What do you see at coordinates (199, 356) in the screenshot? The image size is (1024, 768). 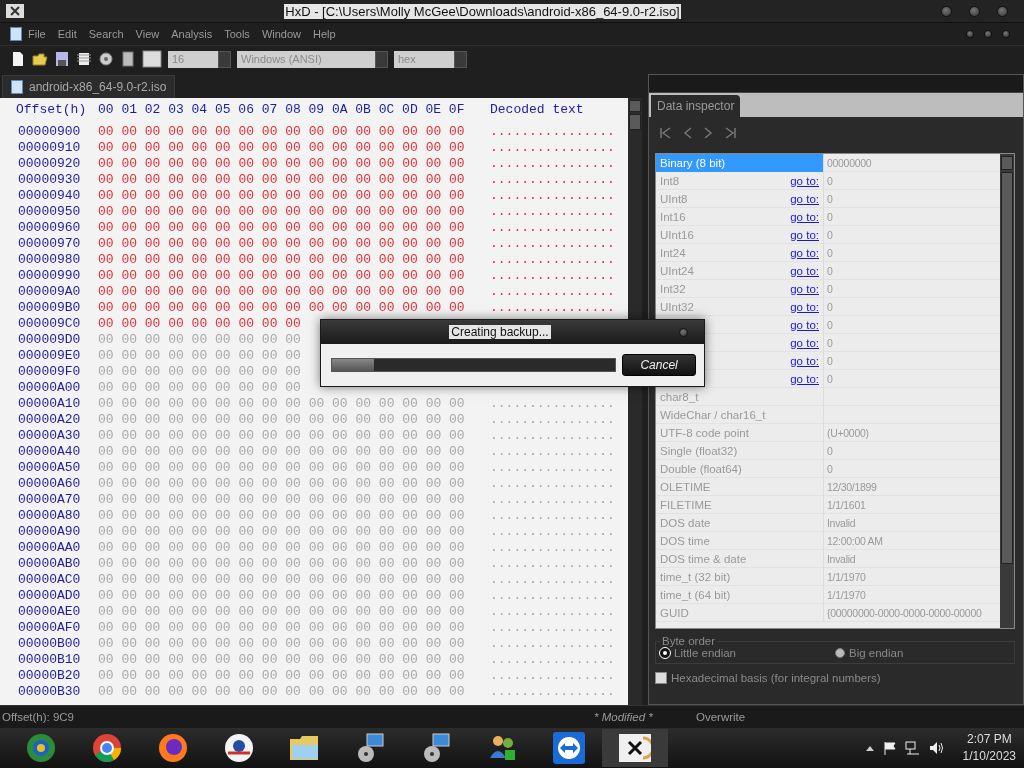 I see `hex-bytes: 00 00 00 00 00 00 00 00 00` at bounding box center [199, 356].